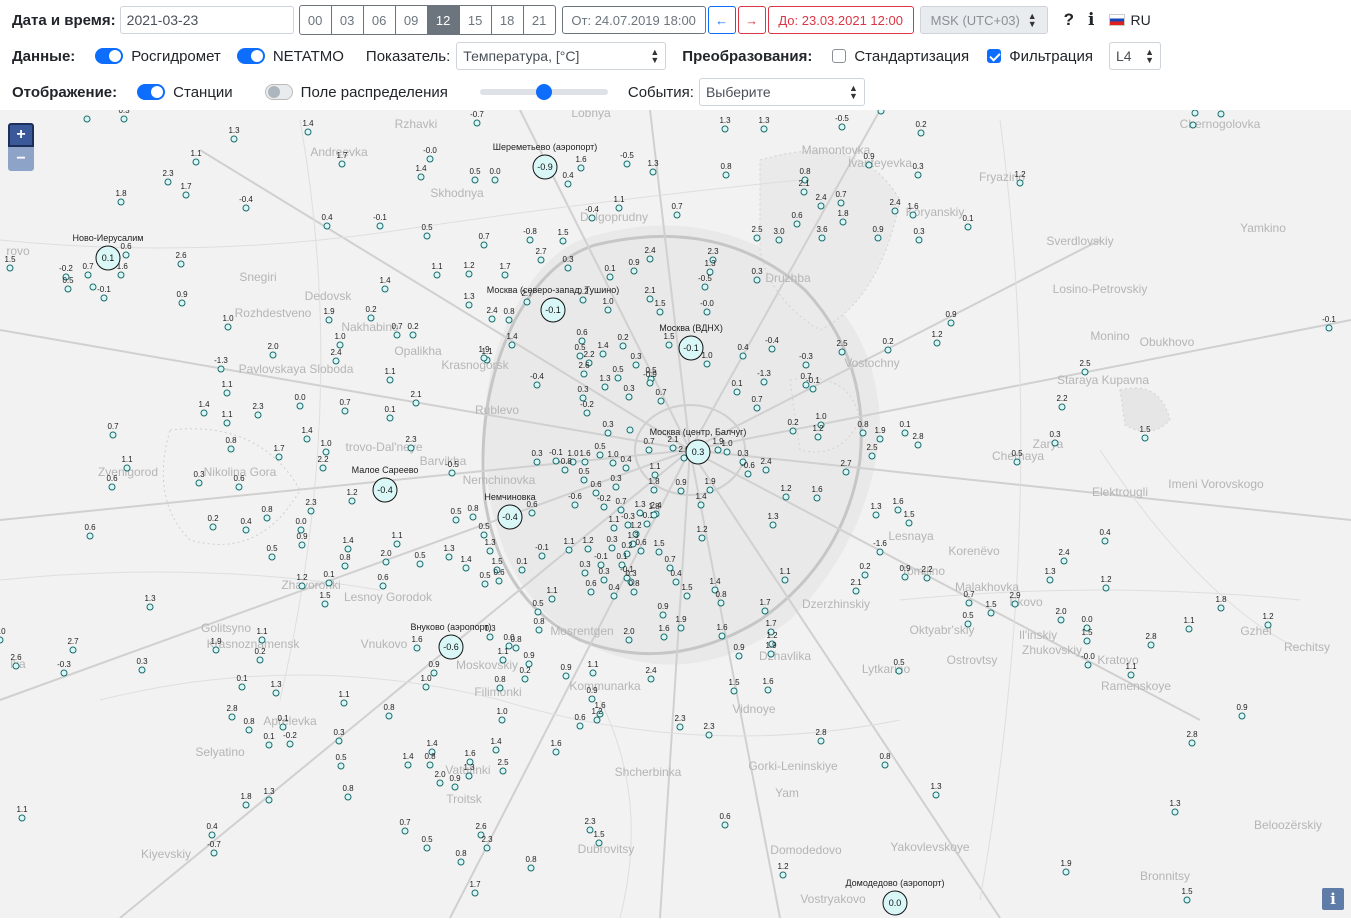  What do you see at coordinates (921, 128) in the screenshot?
I see `station-marker: 0.2` at bounding box center [921, 128].